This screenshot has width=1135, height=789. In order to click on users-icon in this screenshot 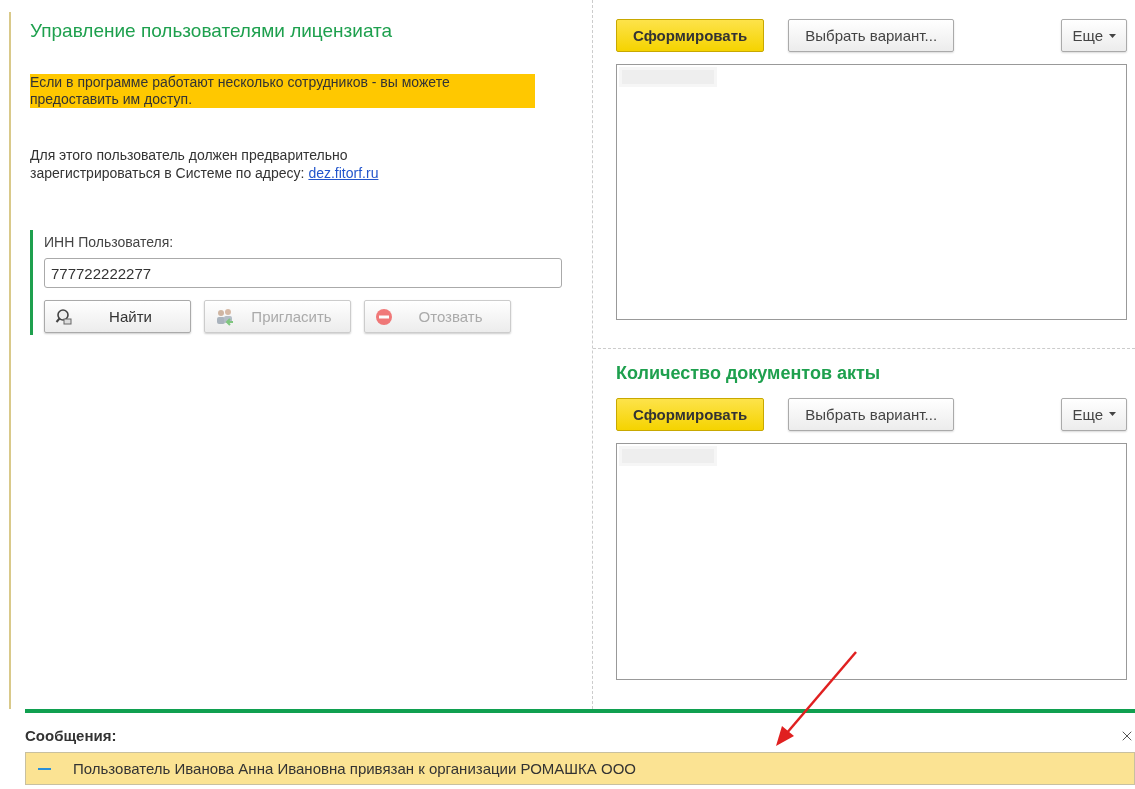, I will do `click(225, 316)`.